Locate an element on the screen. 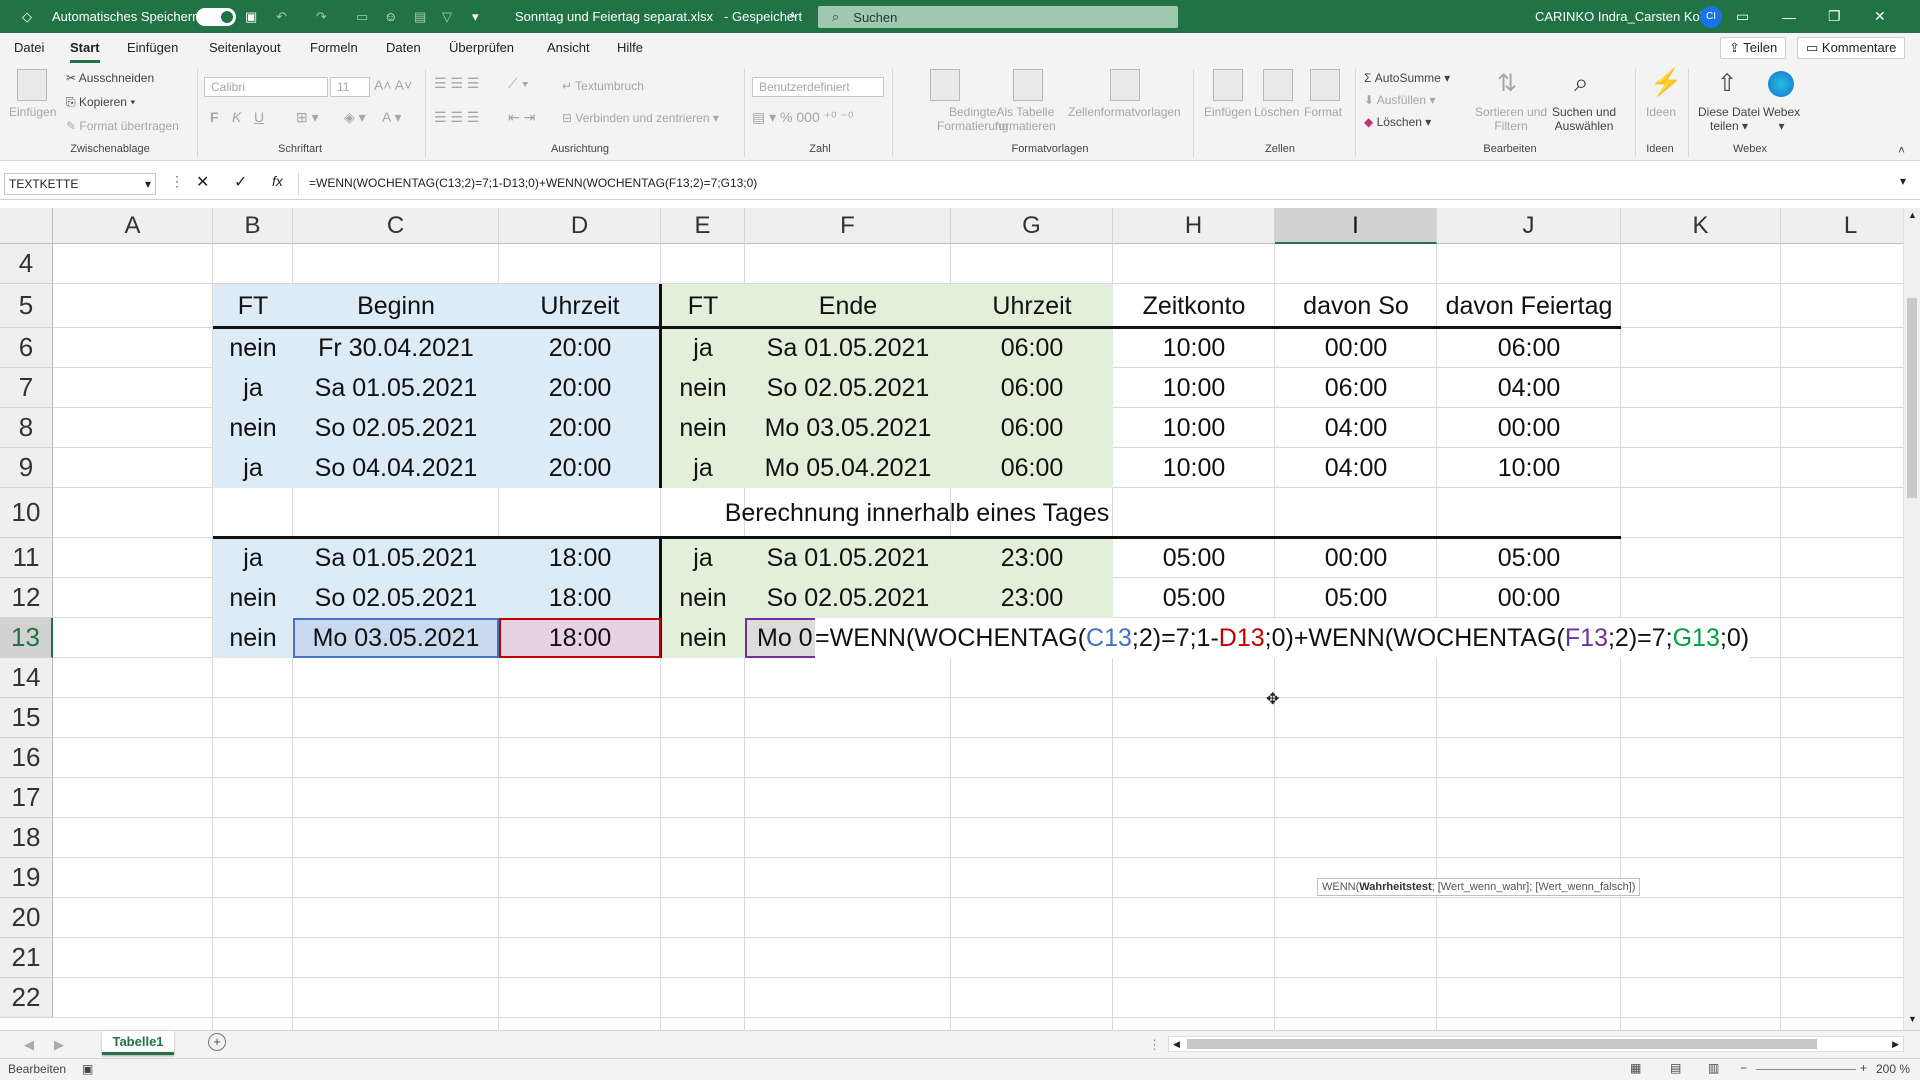 The image size is (1920, 1080). data-cell: 23:00 is located at coordinates (1032, 558).